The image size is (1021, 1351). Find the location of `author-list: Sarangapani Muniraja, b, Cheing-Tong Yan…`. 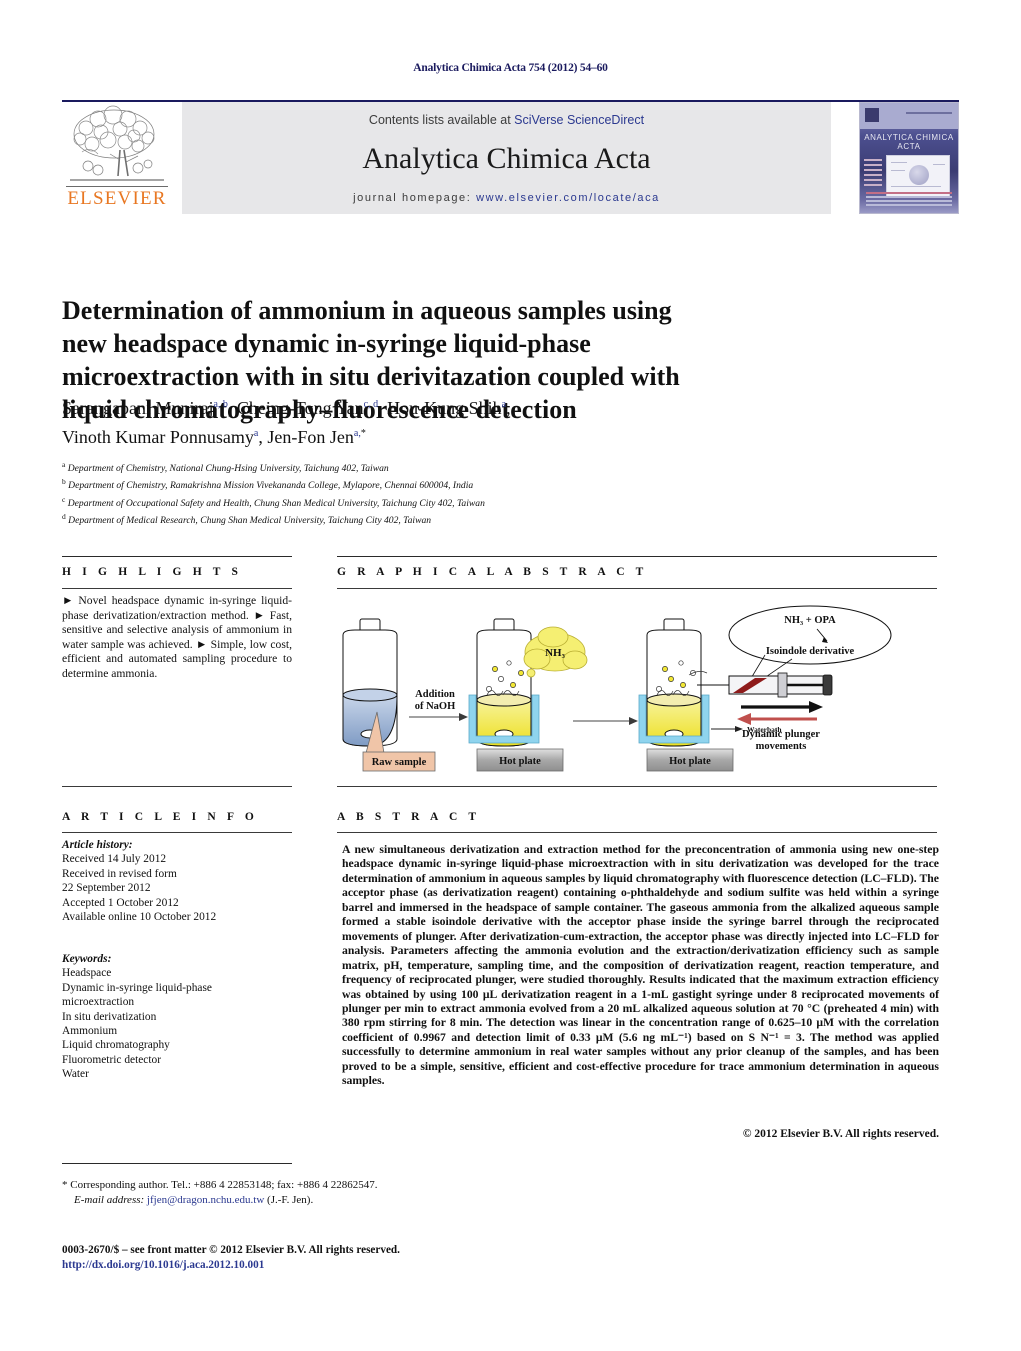

author-list: Sarangapani Muniraja, b, Cheing-Tong Yan… is located at coordinates (286, 422).